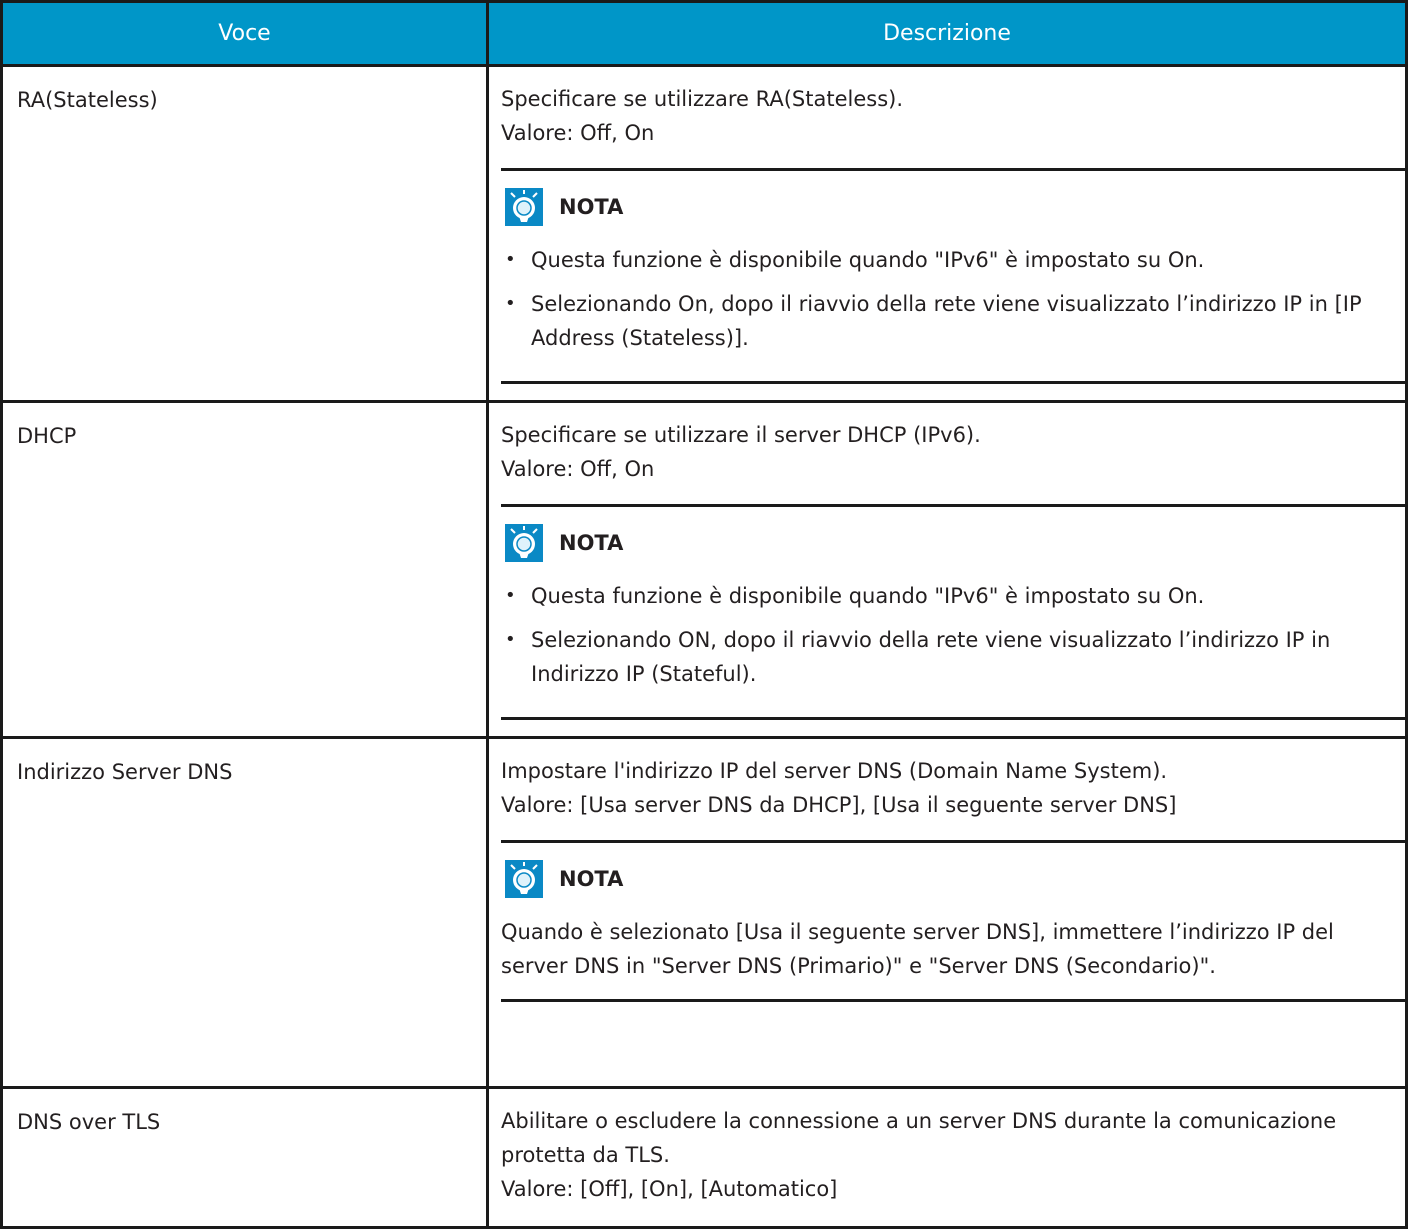 This screenshot has width=1408, height=1232. I want to click on header-voce: Voce, so click(244, 33).